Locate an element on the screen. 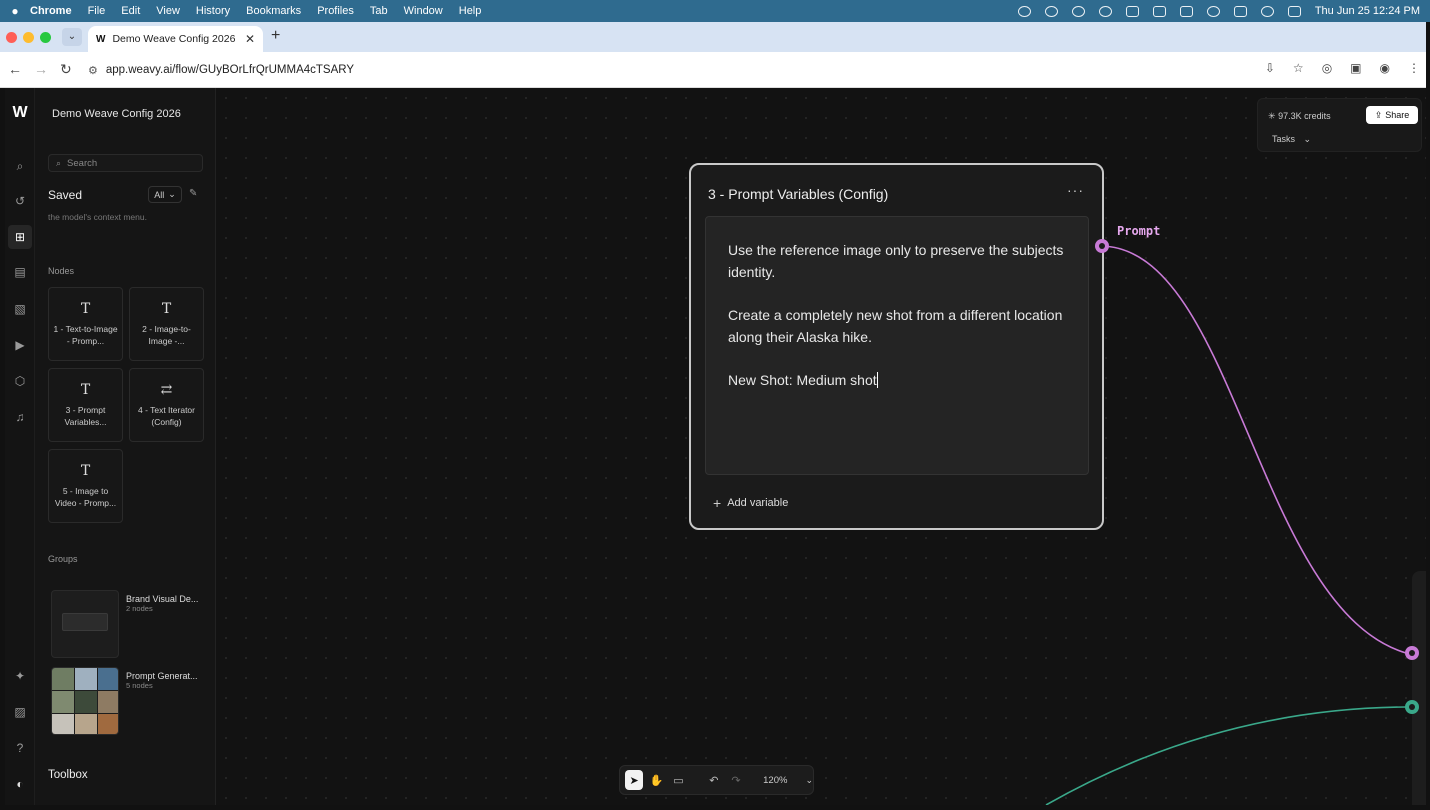 This screenshot has width=1430, height=810. toolbox-heading: Toolbox is located at coordinates (68, 775).